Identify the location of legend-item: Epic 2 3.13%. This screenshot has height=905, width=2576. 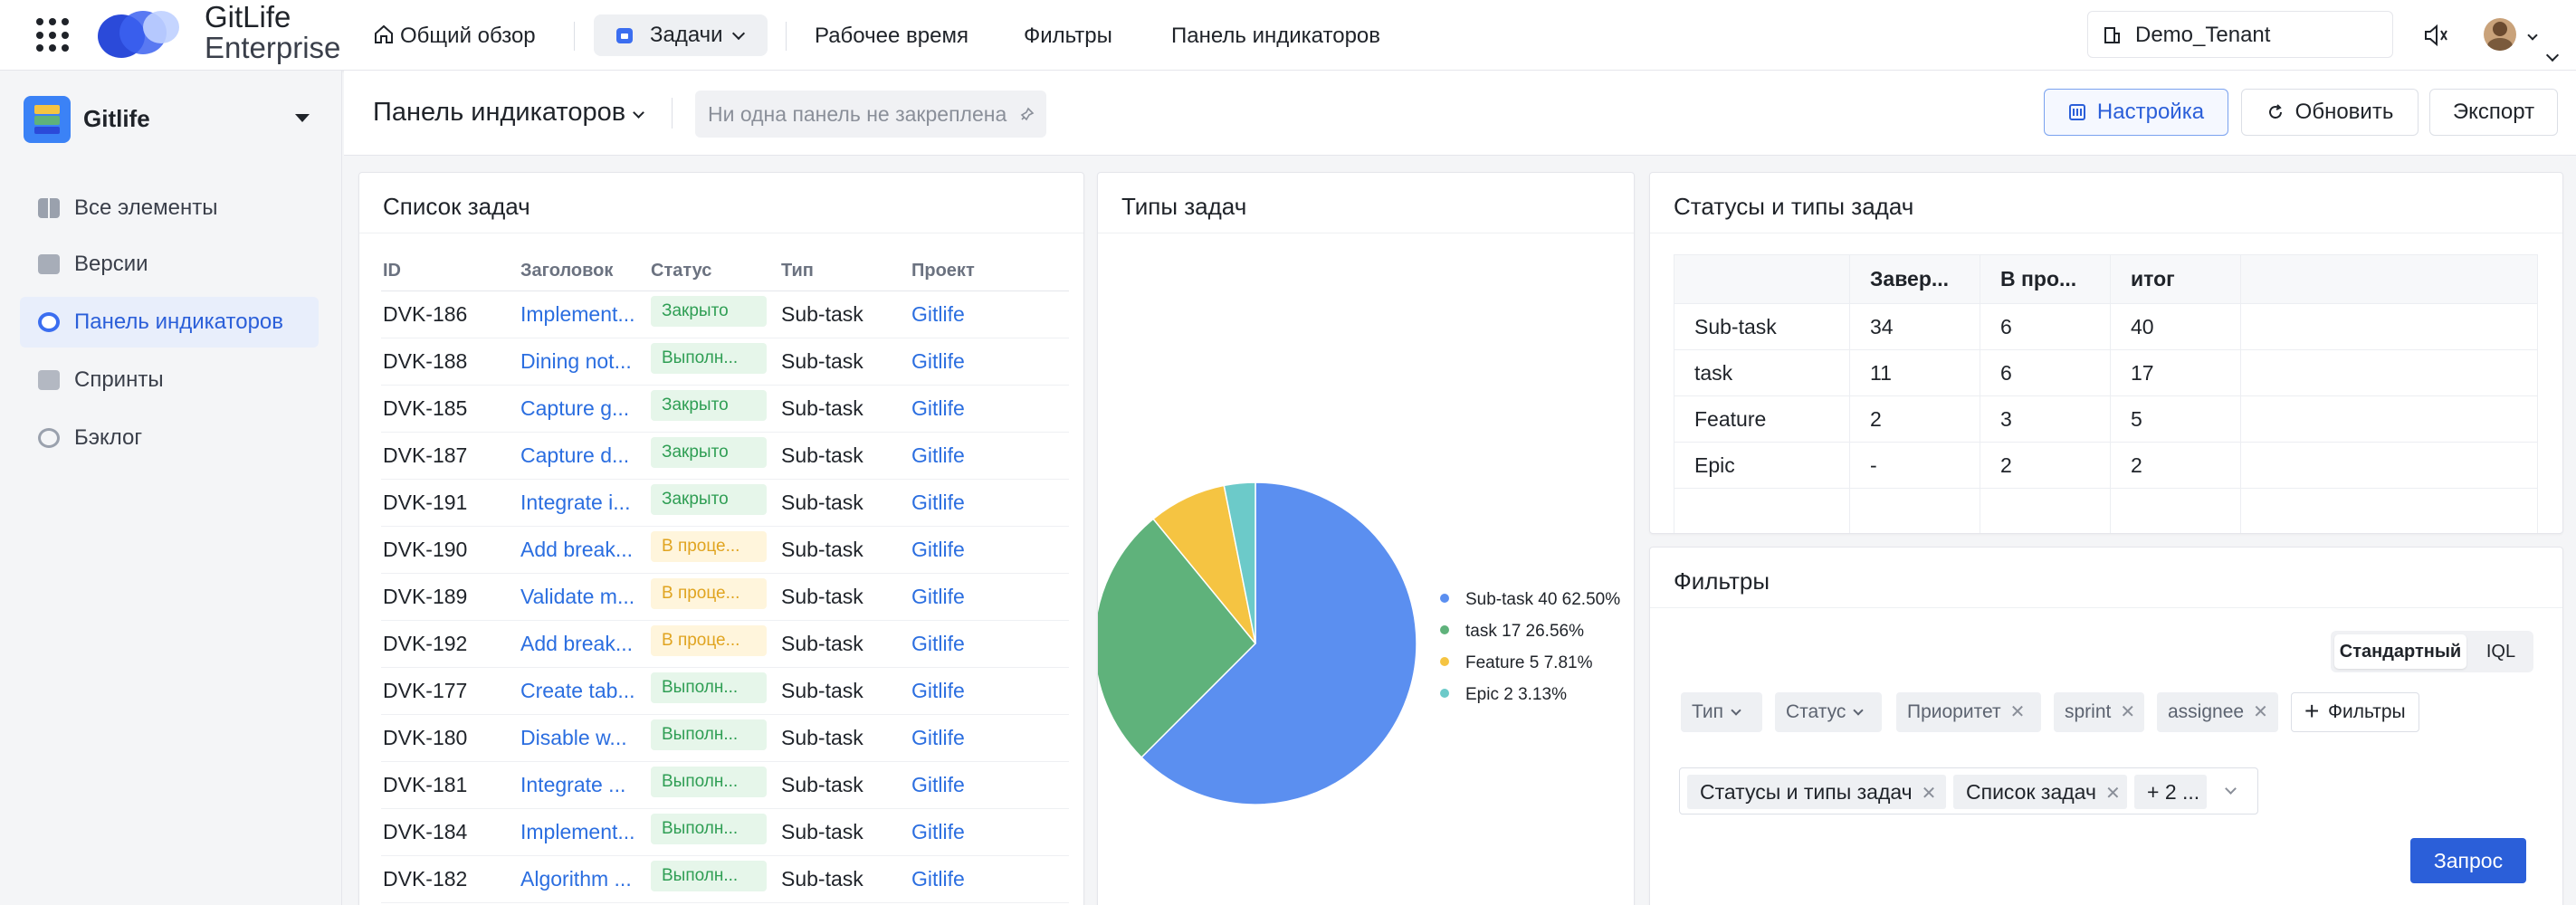
(1516, 694).